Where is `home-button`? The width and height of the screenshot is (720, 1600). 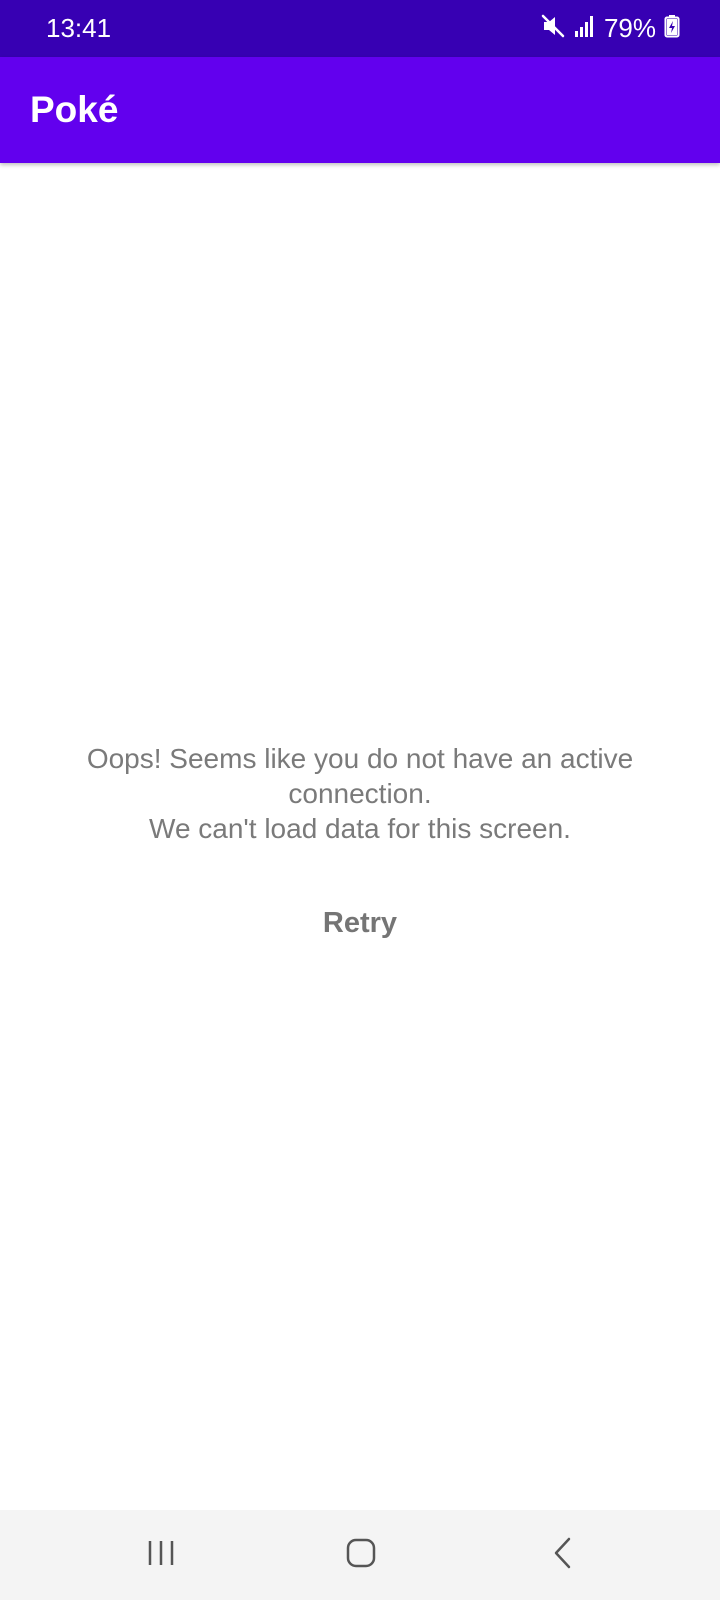
home-button is located at coordinates (361, 1555).